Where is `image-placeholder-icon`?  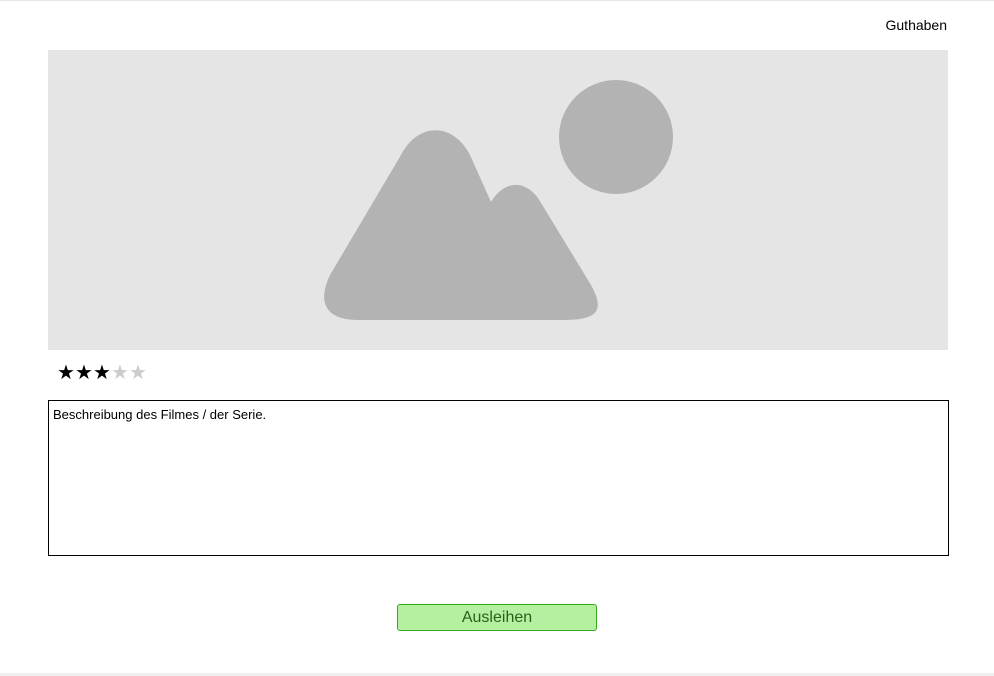 image-placeholder-icon is located at coordinates (498, 200).